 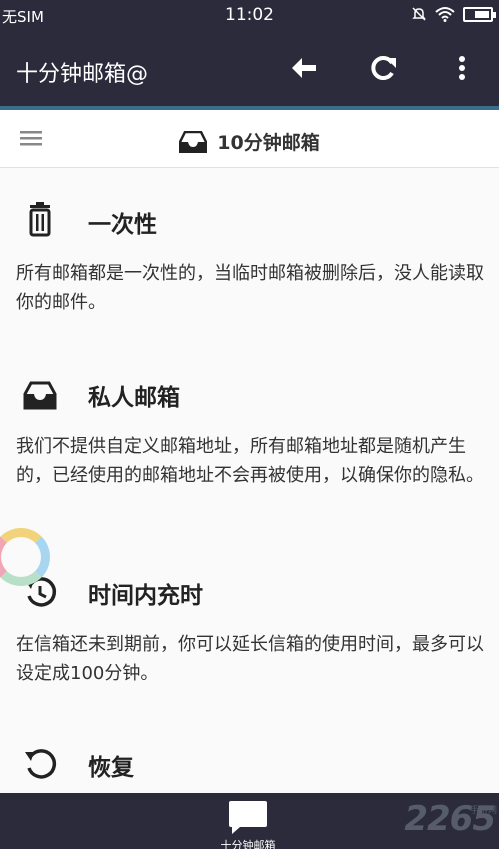 I want to click on feature-desc: 在信箱还未到期前，你可以延长信箱的使用时间，最多可以设定成100分钟。, so click(x=250, y=659).